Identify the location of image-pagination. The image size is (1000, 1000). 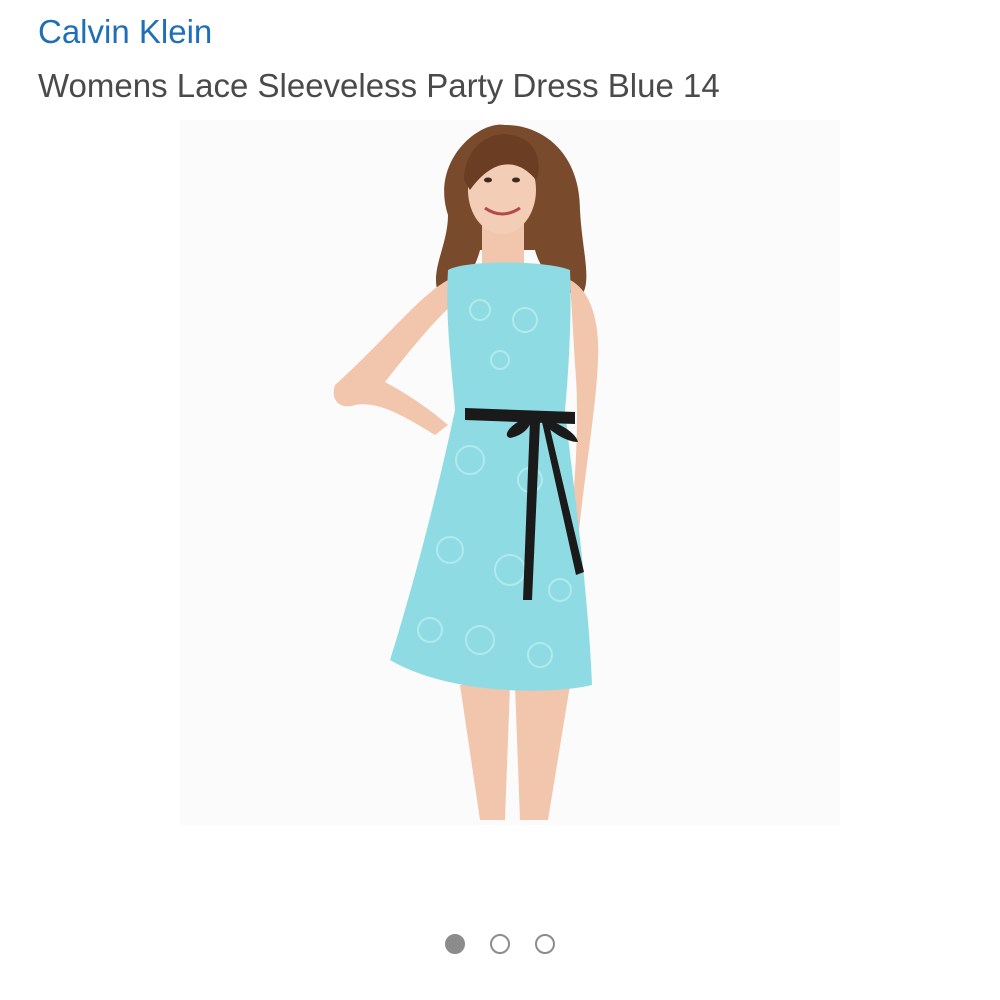
(500, 947).